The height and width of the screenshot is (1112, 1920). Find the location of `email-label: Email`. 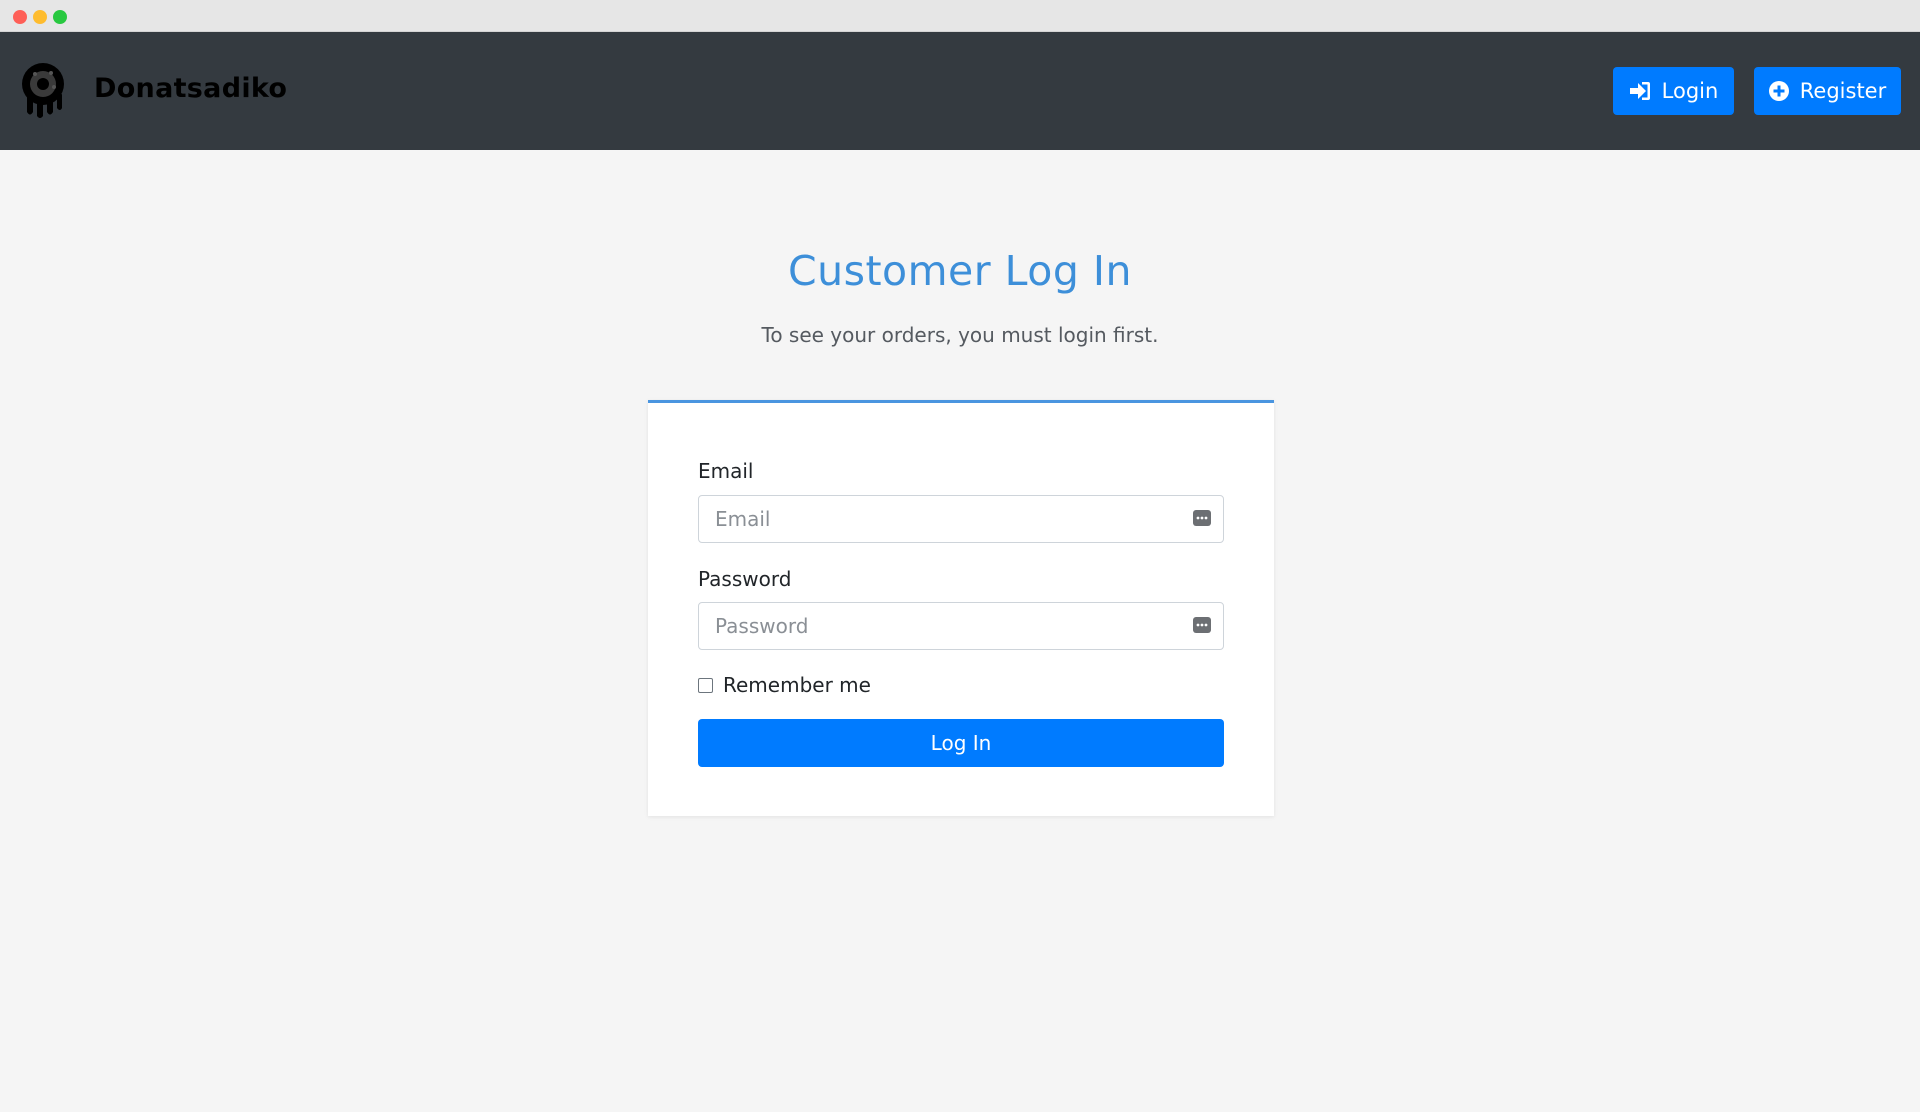

email-label: Email is located at coordinates (726, 471).